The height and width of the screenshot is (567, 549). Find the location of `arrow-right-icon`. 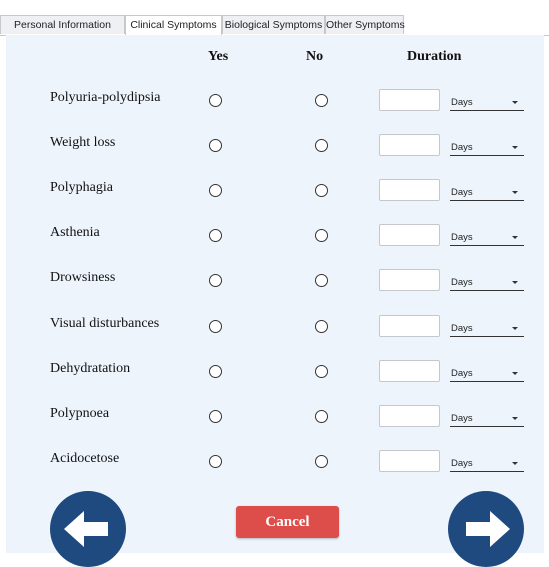

arrow-right-icon is located at coordinates (488, 529).